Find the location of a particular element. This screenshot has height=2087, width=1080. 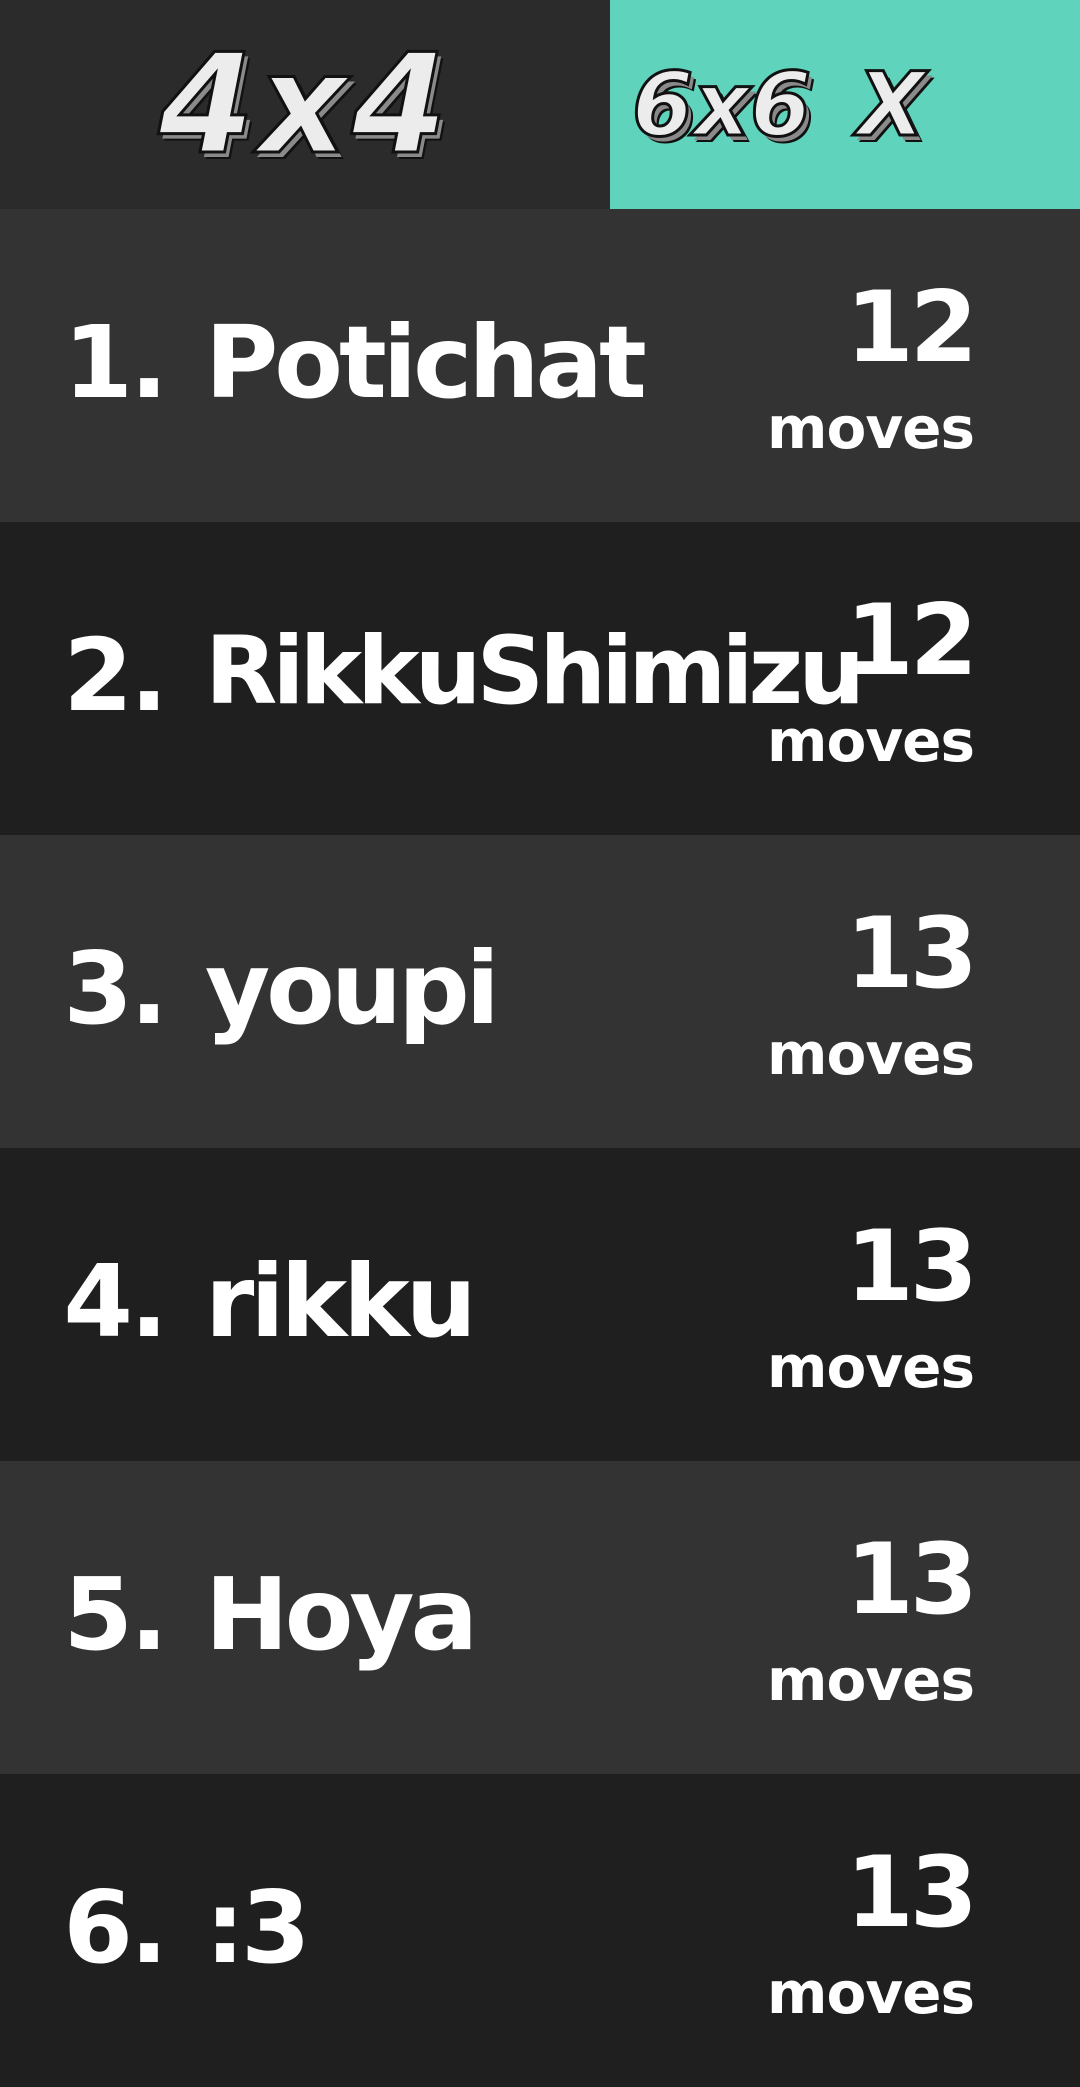

rank-number: 6. is located at coordinates (115, 1927).